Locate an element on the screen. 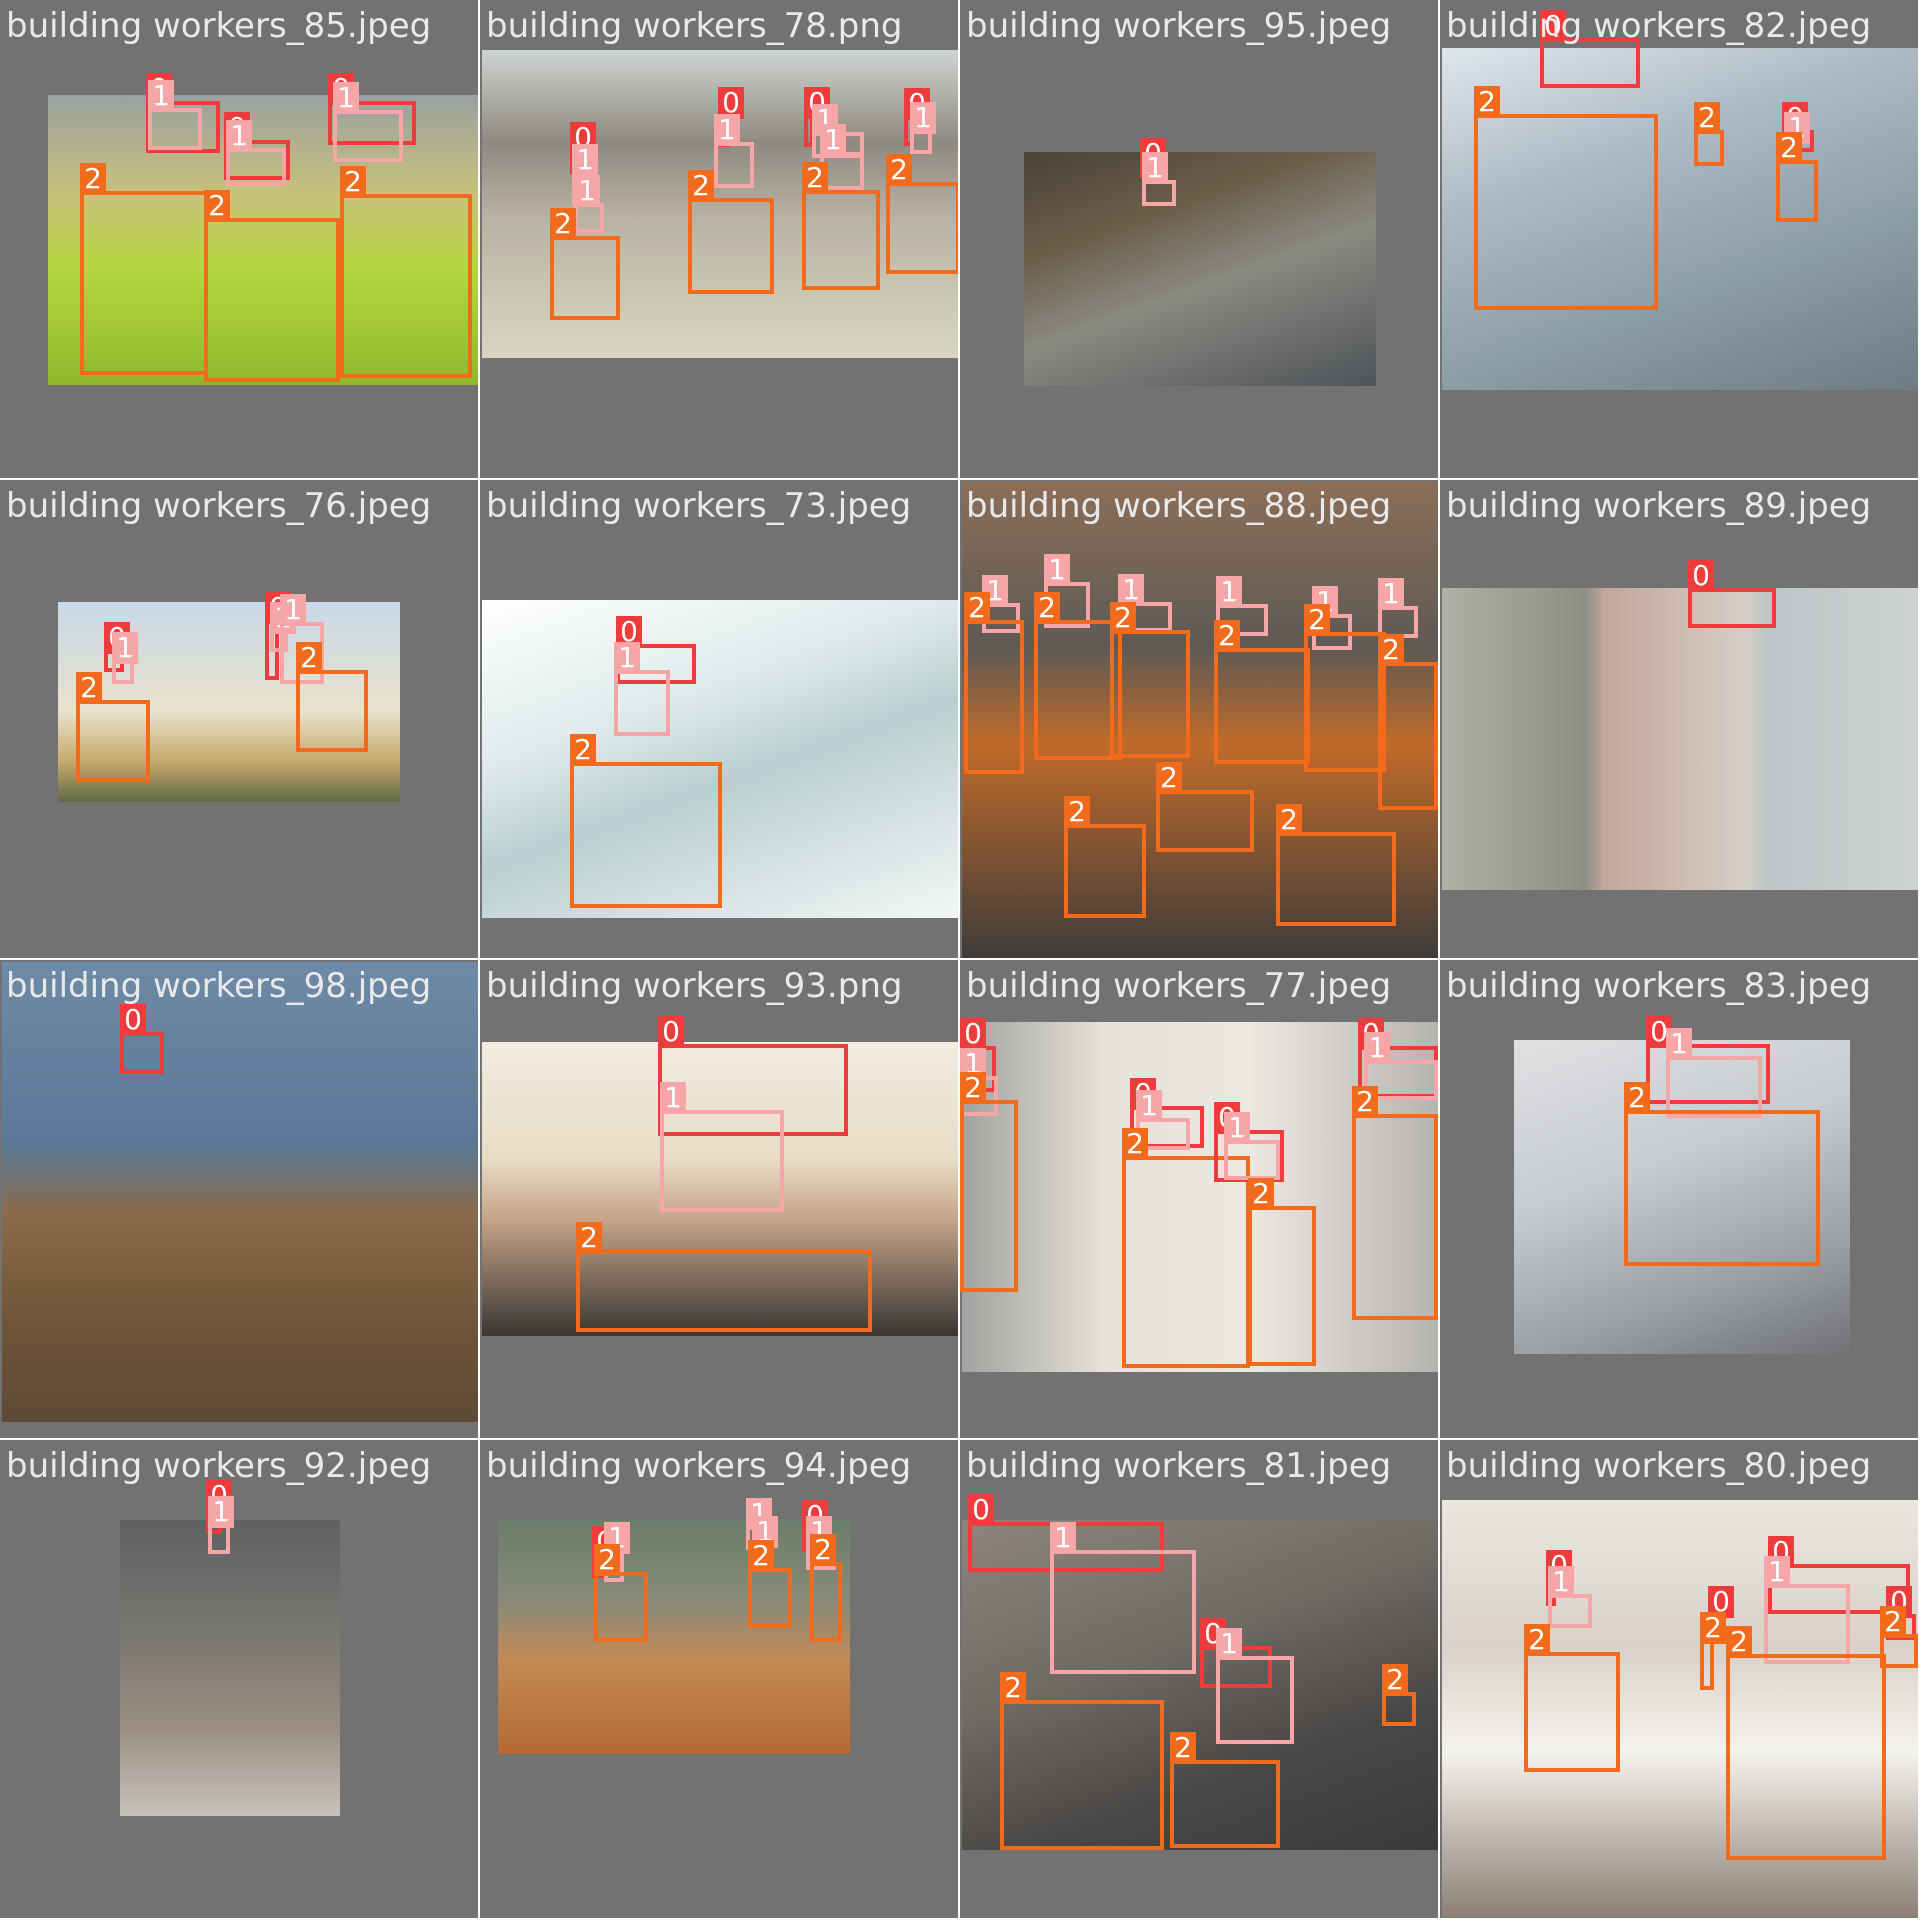 This screenshot has width=1920, height=1920. image-tile: 0120102202building workers_80.jpeg is located at coordinates (1680, 1680).